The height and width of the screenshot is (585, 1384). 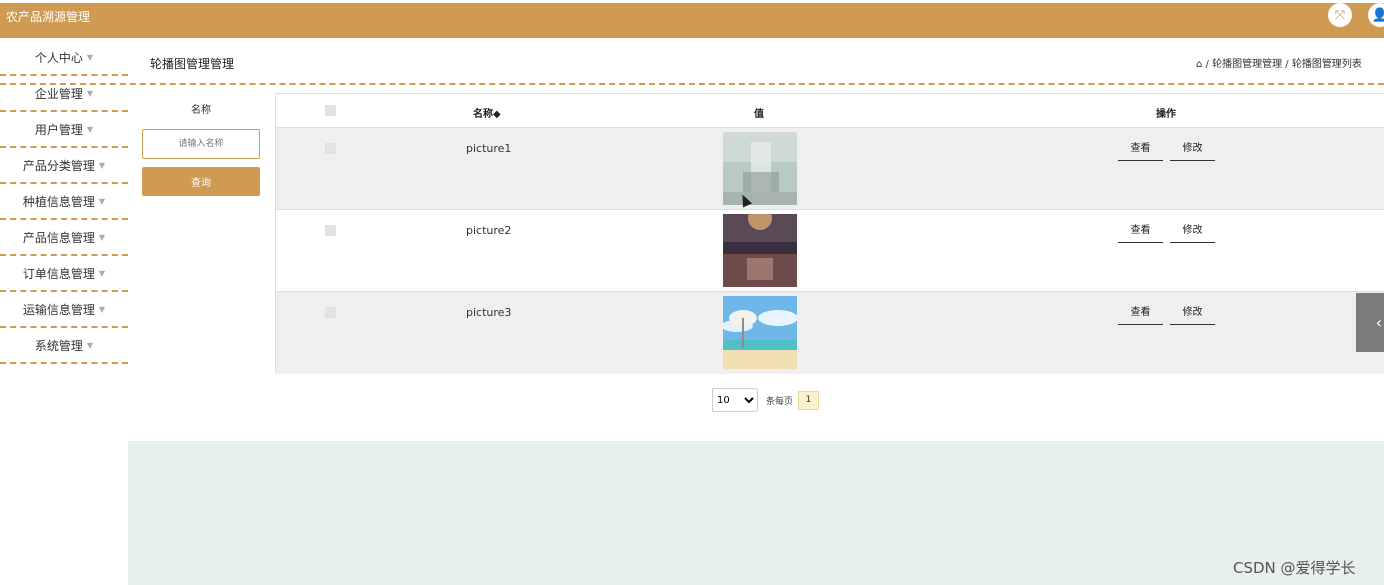 What do you see at coordinates (330, 110) in the screenshot?
I see `select-all-checkbox` at bounding box center [330, 110].